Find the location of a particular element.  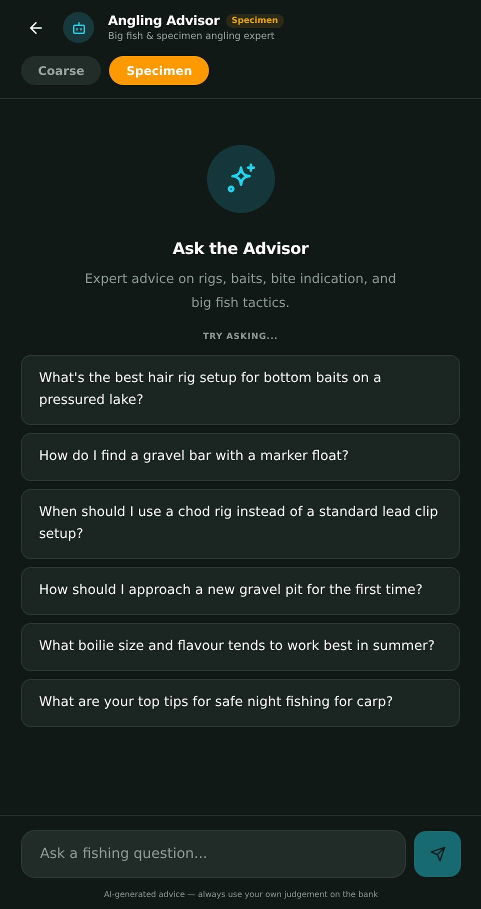

suggestion-card: What's the best hair rig setup for bottom baits on a pressured lake? is located at coordinates (240, 390).